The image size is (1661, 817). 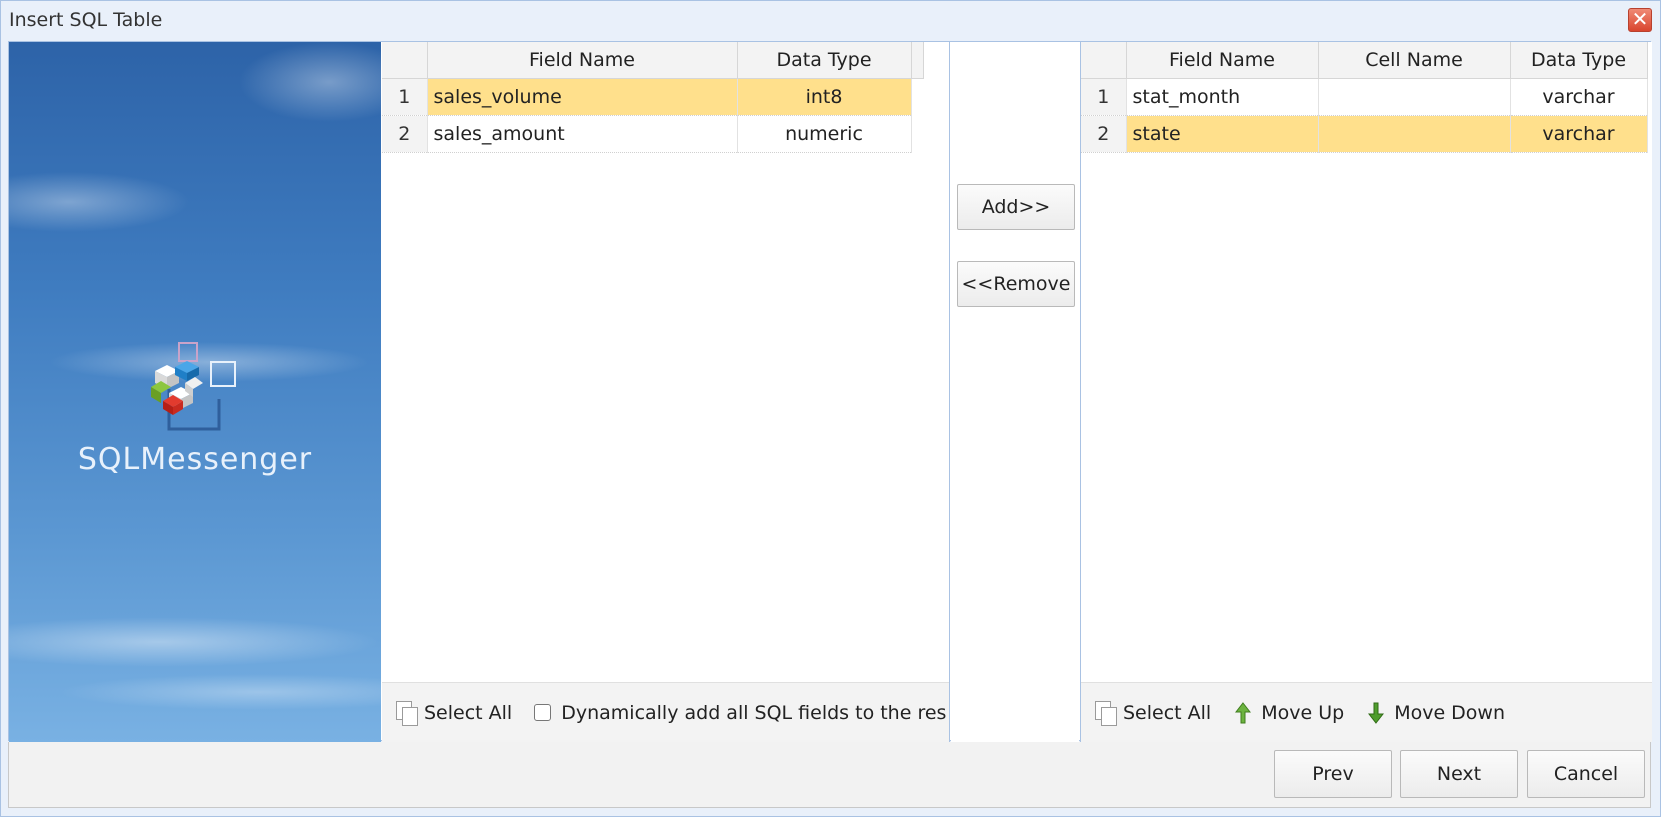 I want to click on table-row: 2 sales_amount numeric, so click(x=652, y=134).